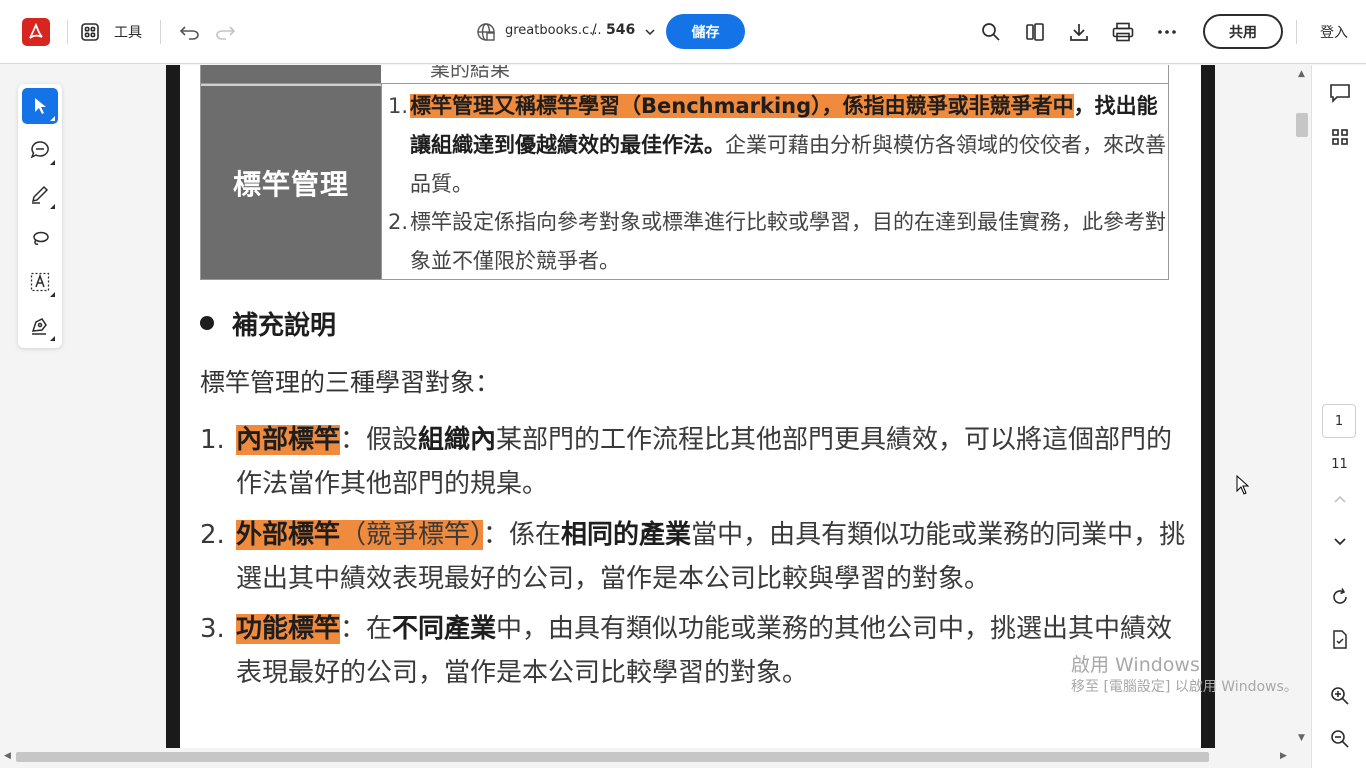 The width and height of the screenshot is (1366, 768). I want to click on supplement-title: 補充說明, so click(284, 326).